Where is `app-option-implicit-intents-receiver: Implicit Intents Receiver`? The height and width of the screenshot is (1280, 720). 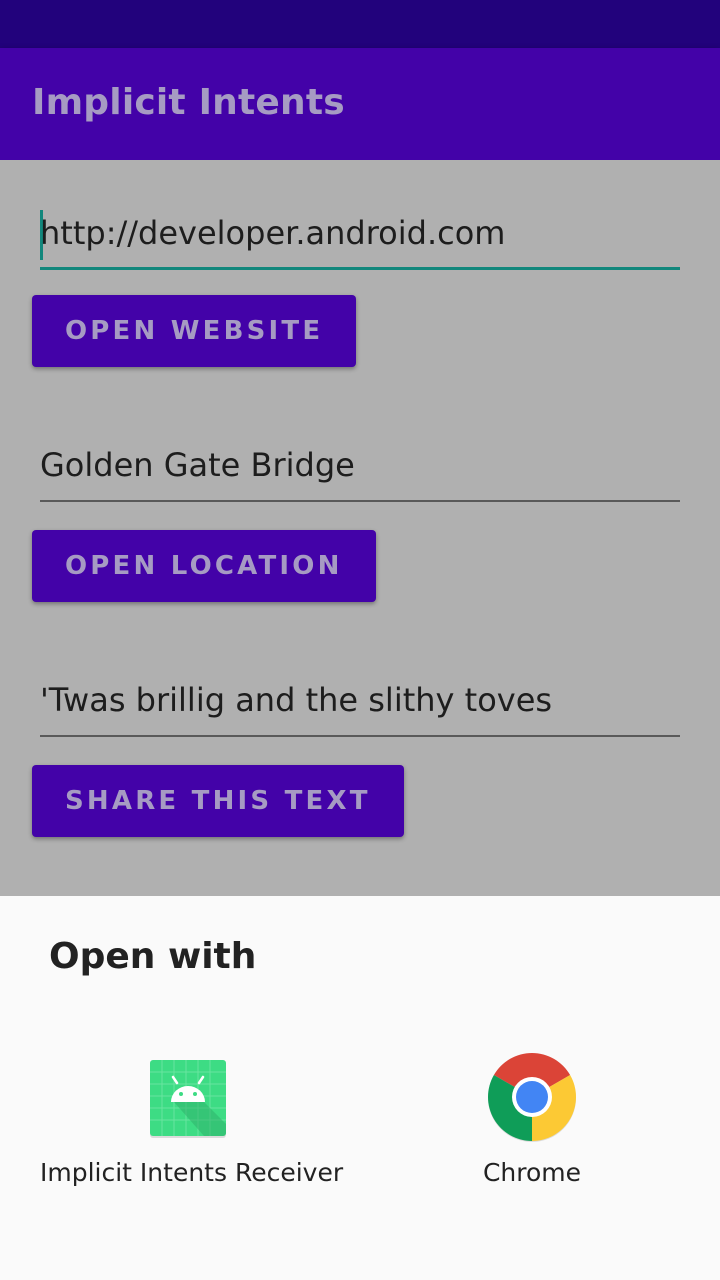
app-option-implicit-intents-receiver: Implicit Intents Receiver is located at coordinates (192, 1126).